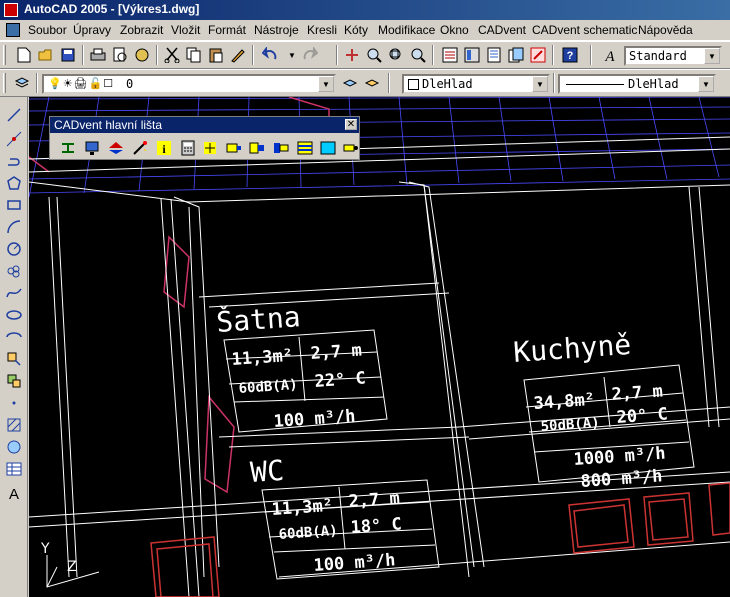 This screenshot has height=597, width=730. I want to click on room-name: Šatna, so click(258, 319).